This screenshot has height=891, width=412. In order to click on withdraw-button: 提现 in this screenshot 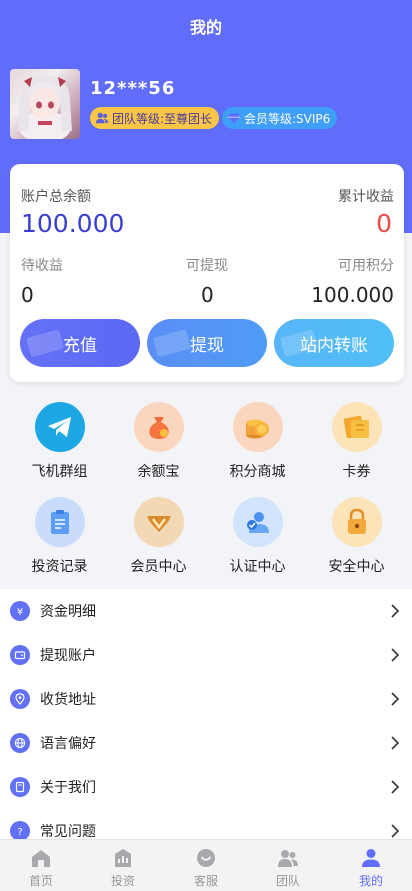, I will do `click(207, 343)`.